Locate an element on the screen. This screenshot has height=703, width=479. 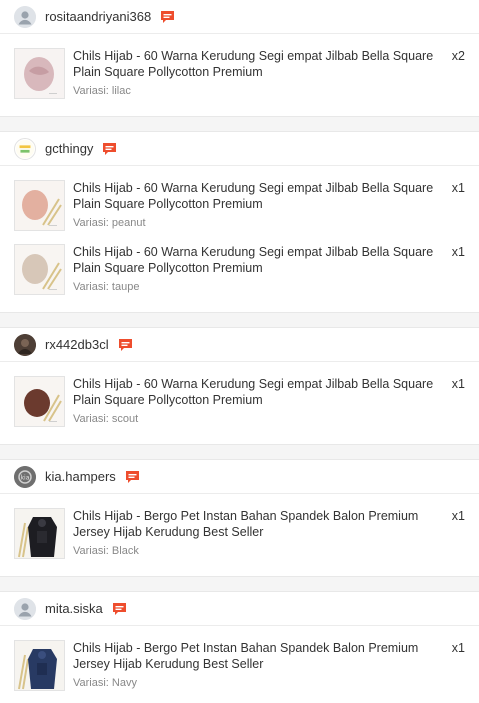
user-avatar-icon: kia is located at coordinates (25, 476).